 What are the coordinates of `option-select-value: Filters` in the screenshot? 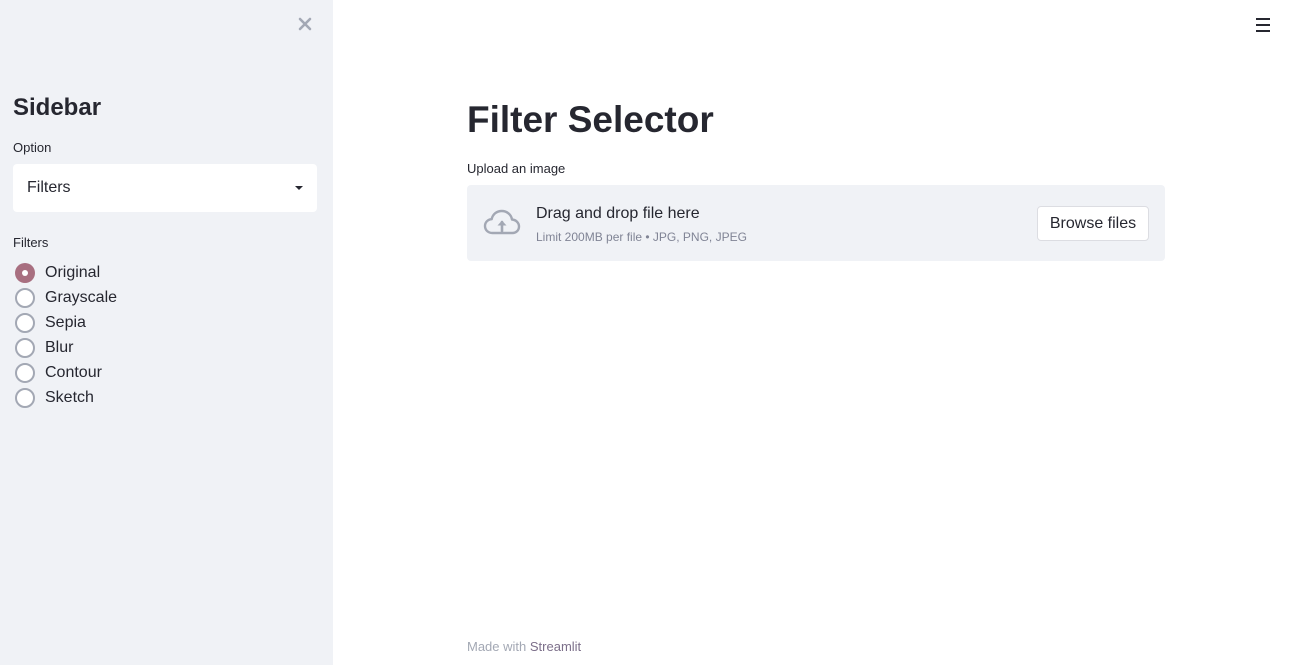 It's located at (49, 187).